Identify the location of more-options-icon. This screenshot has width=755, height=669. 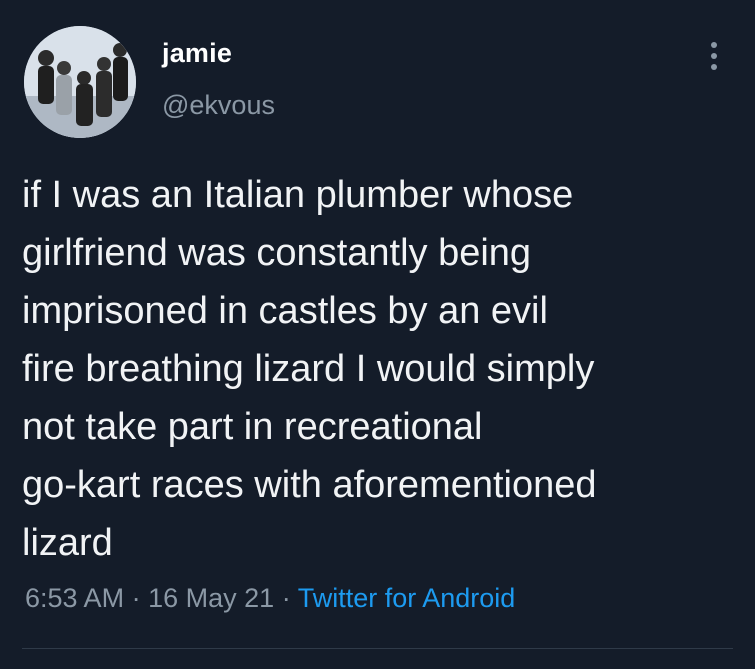
(714, 56).